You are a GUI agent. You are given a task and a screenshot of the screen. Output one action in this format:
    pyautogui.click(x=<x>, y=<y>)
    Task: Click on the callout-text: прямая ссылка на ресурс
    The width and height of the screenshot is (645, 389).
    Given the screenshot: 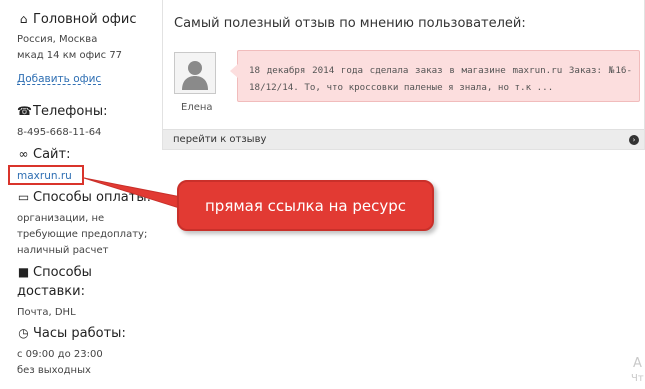 What is the action you would take?
    pyautogui.click(x=305, y=205)
    